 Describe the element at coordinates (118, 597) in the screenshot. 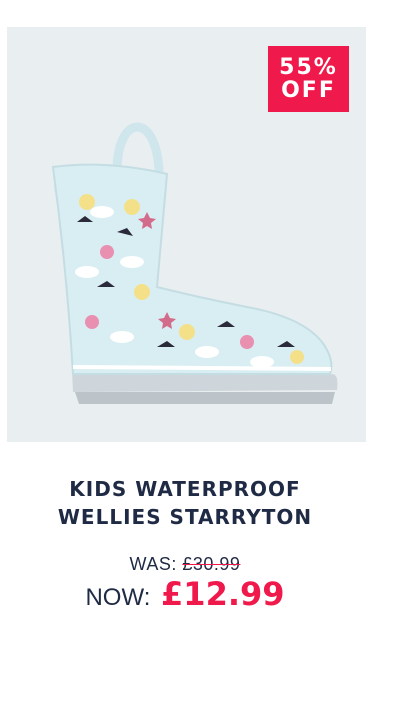

I see `now-label: NOW:` at that location.